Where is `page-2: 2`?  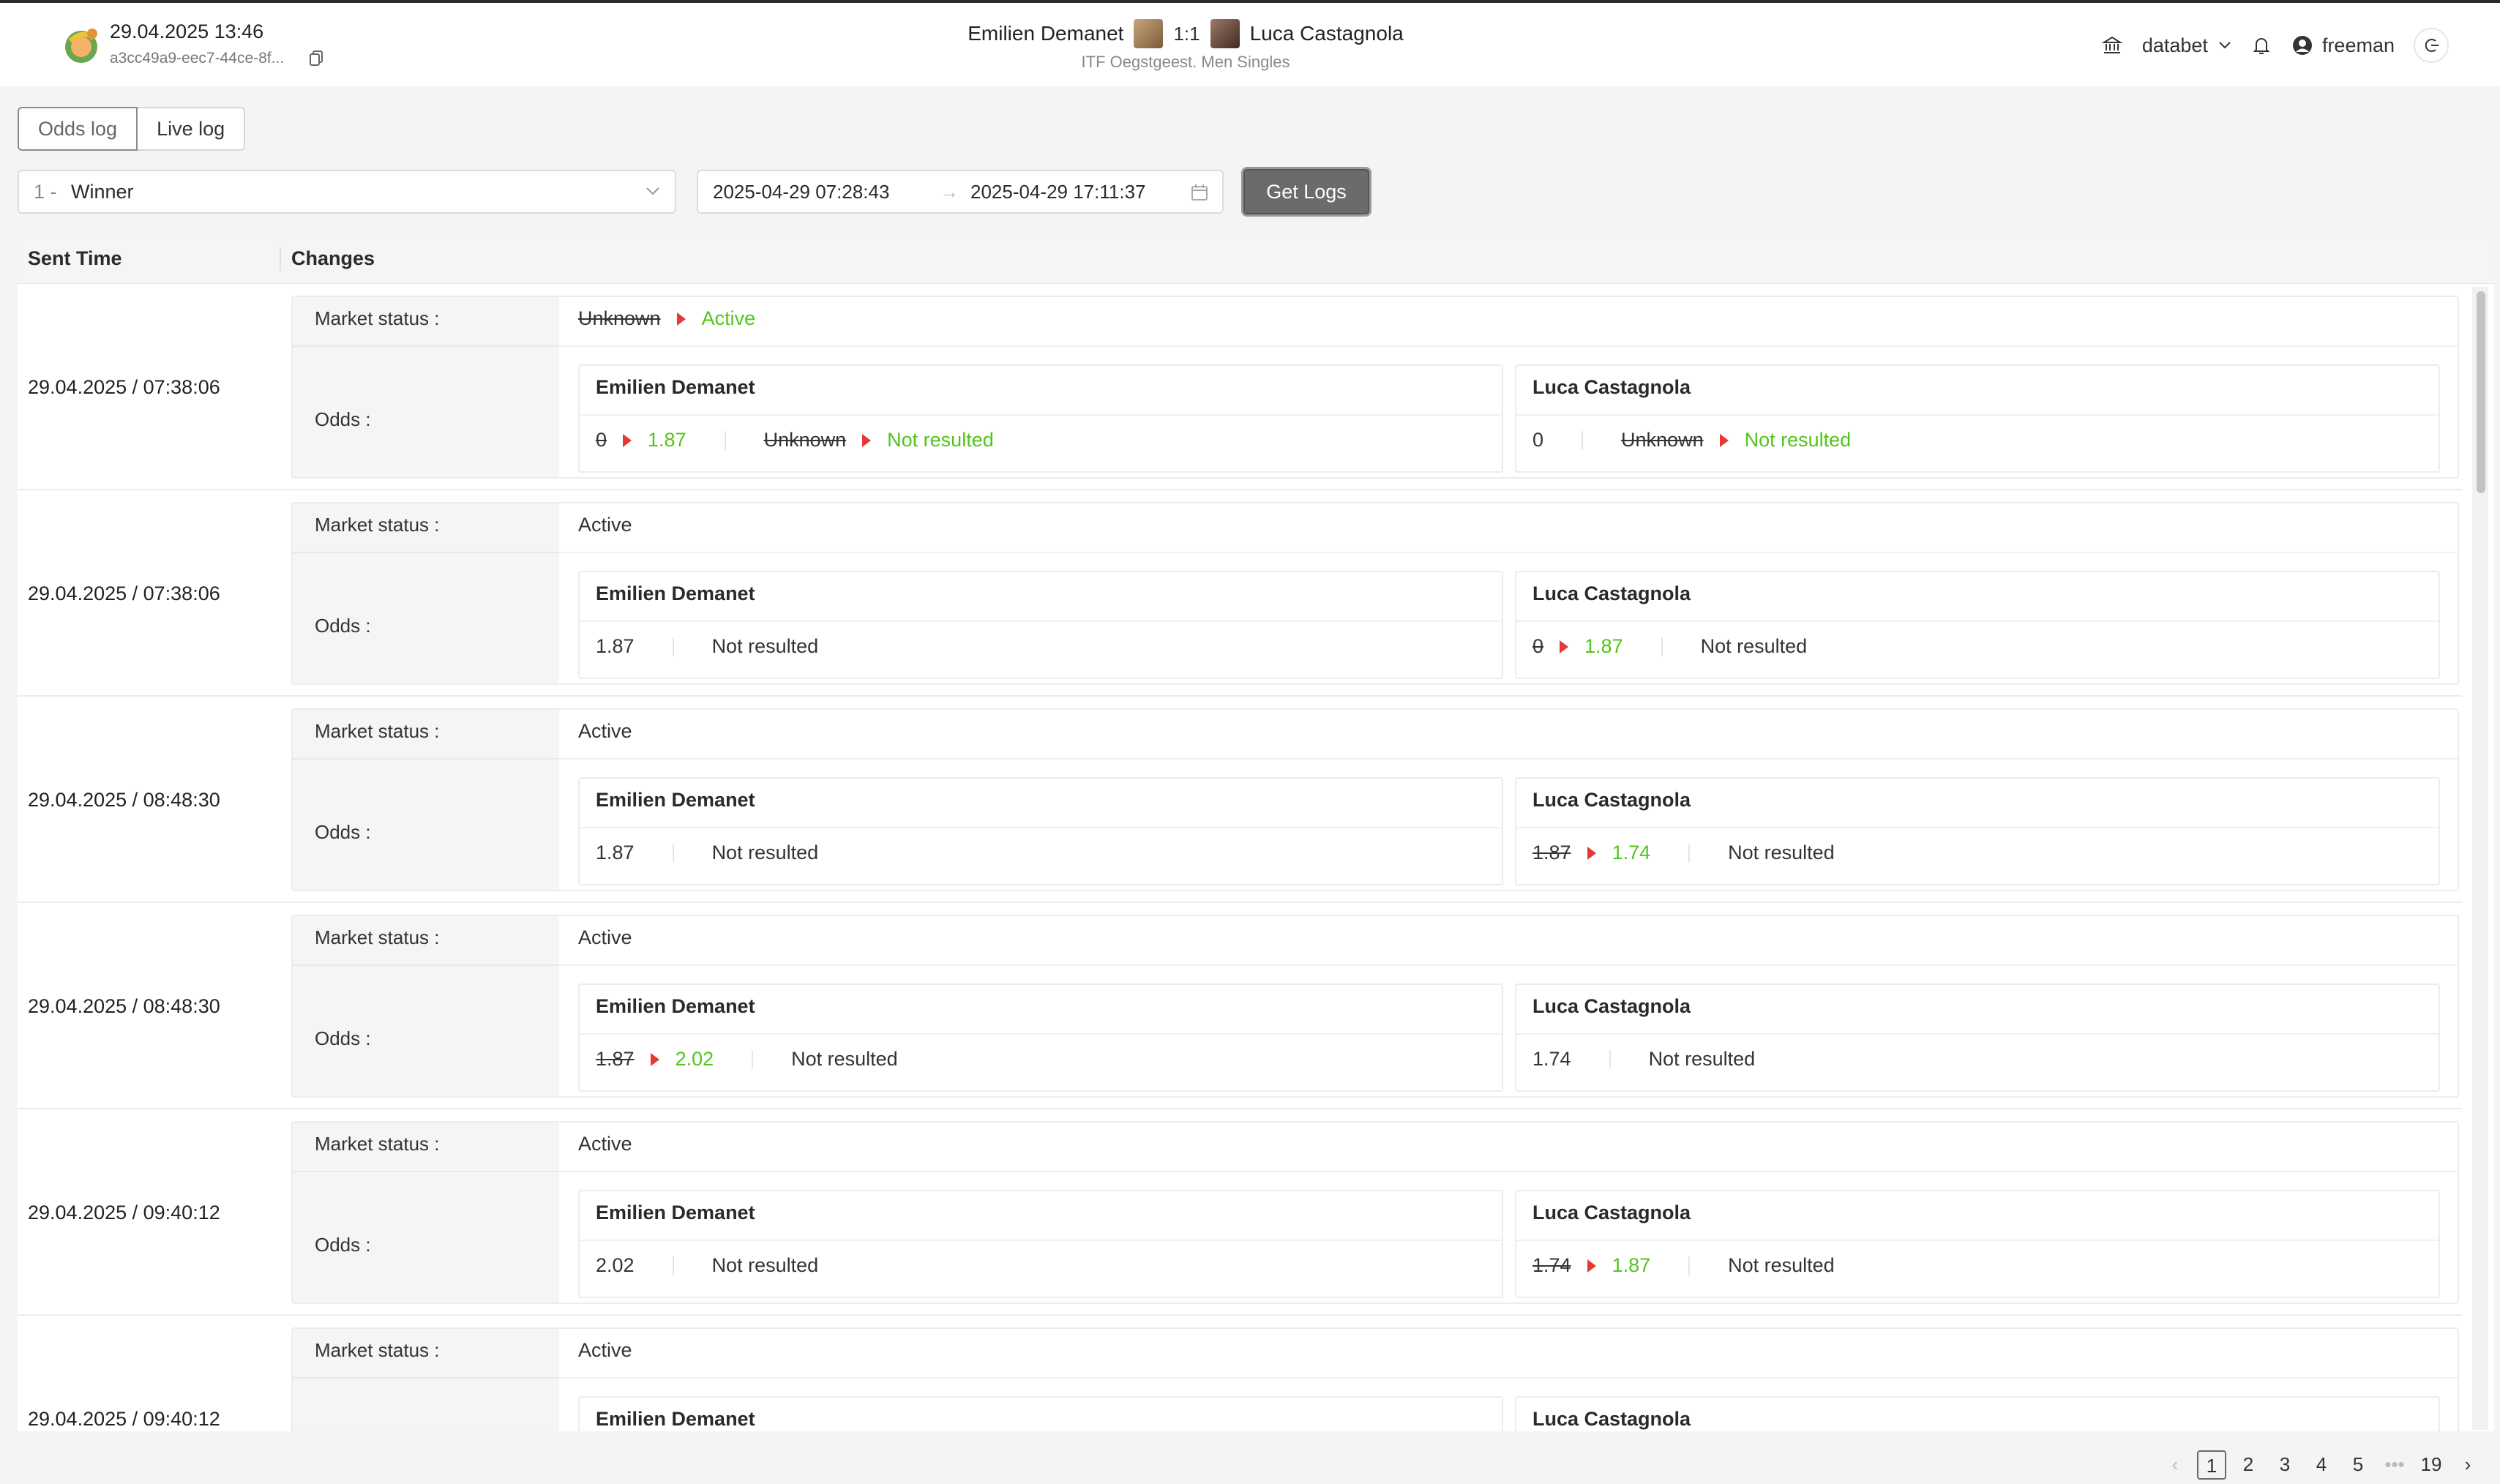 page-2: 2 is located at coordinates (2249, 1465).